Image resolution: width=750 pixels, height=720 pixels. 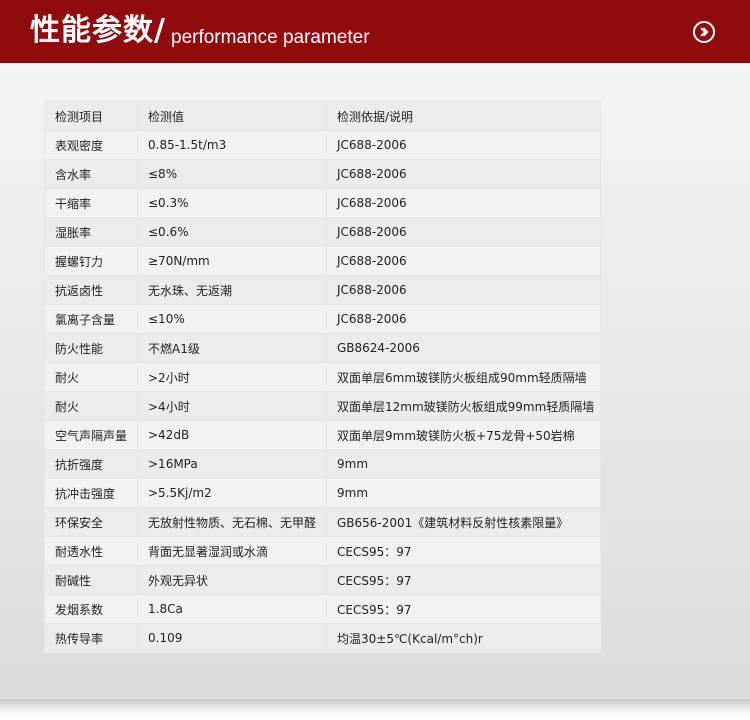 What do you see at coordinates (463, 377) in the screenshot?
I see `table-cell: 双面单层6mm玻镁防火板组成90mm轻质隔墙` at bounding box center [463, 377].